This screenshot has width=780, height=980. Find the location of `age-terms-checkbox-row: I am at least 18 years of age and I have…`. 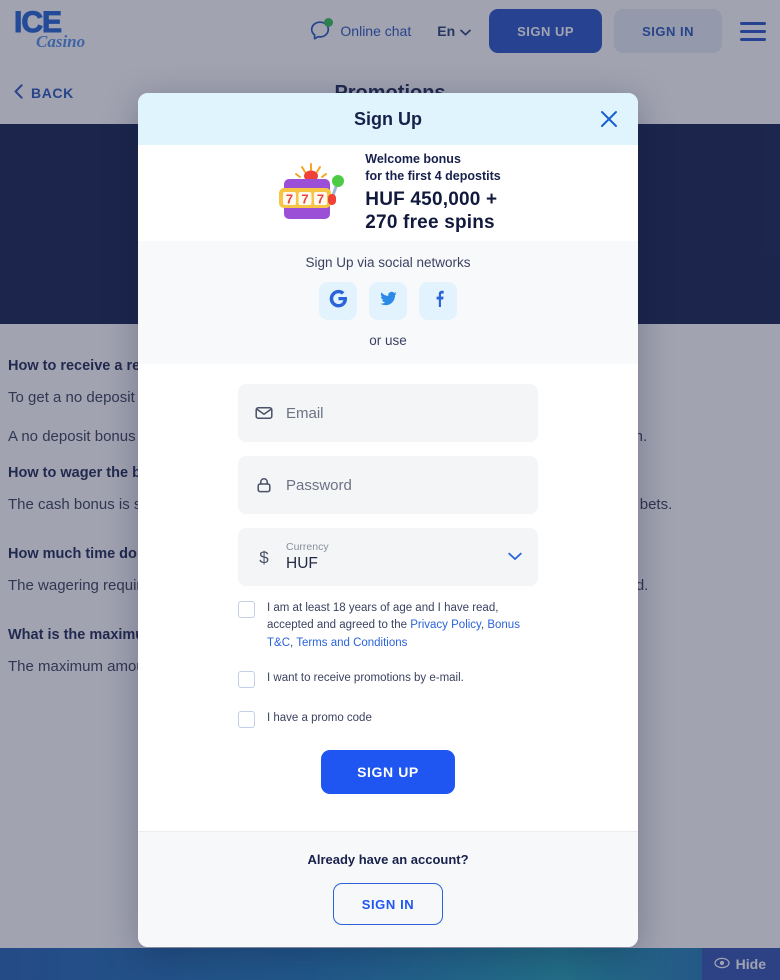

age-terms-checkbox-row: I am at least 18 years of age and I have… is located at coordinates (388, 626).